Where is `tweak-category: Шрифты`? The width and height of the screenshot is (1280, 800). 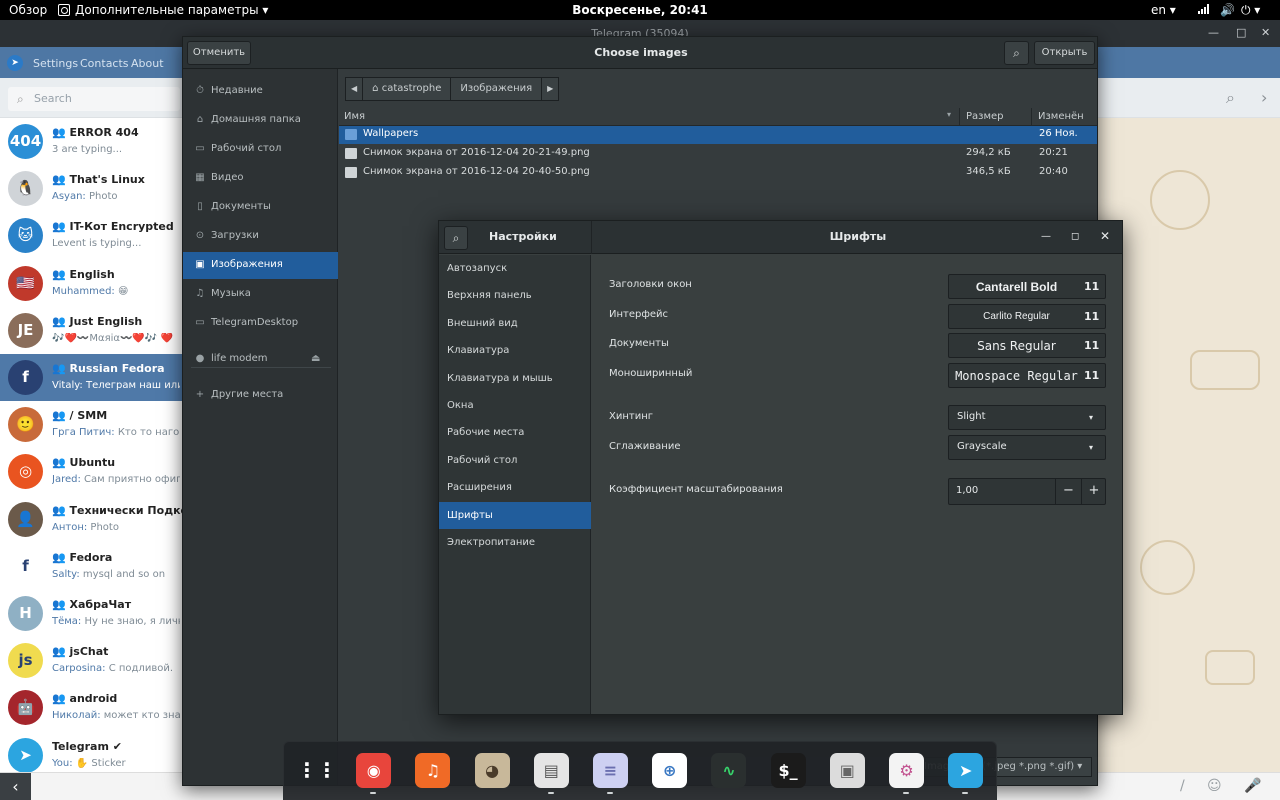
tweak-category: Шрифты is located at coordinates (515, 515).